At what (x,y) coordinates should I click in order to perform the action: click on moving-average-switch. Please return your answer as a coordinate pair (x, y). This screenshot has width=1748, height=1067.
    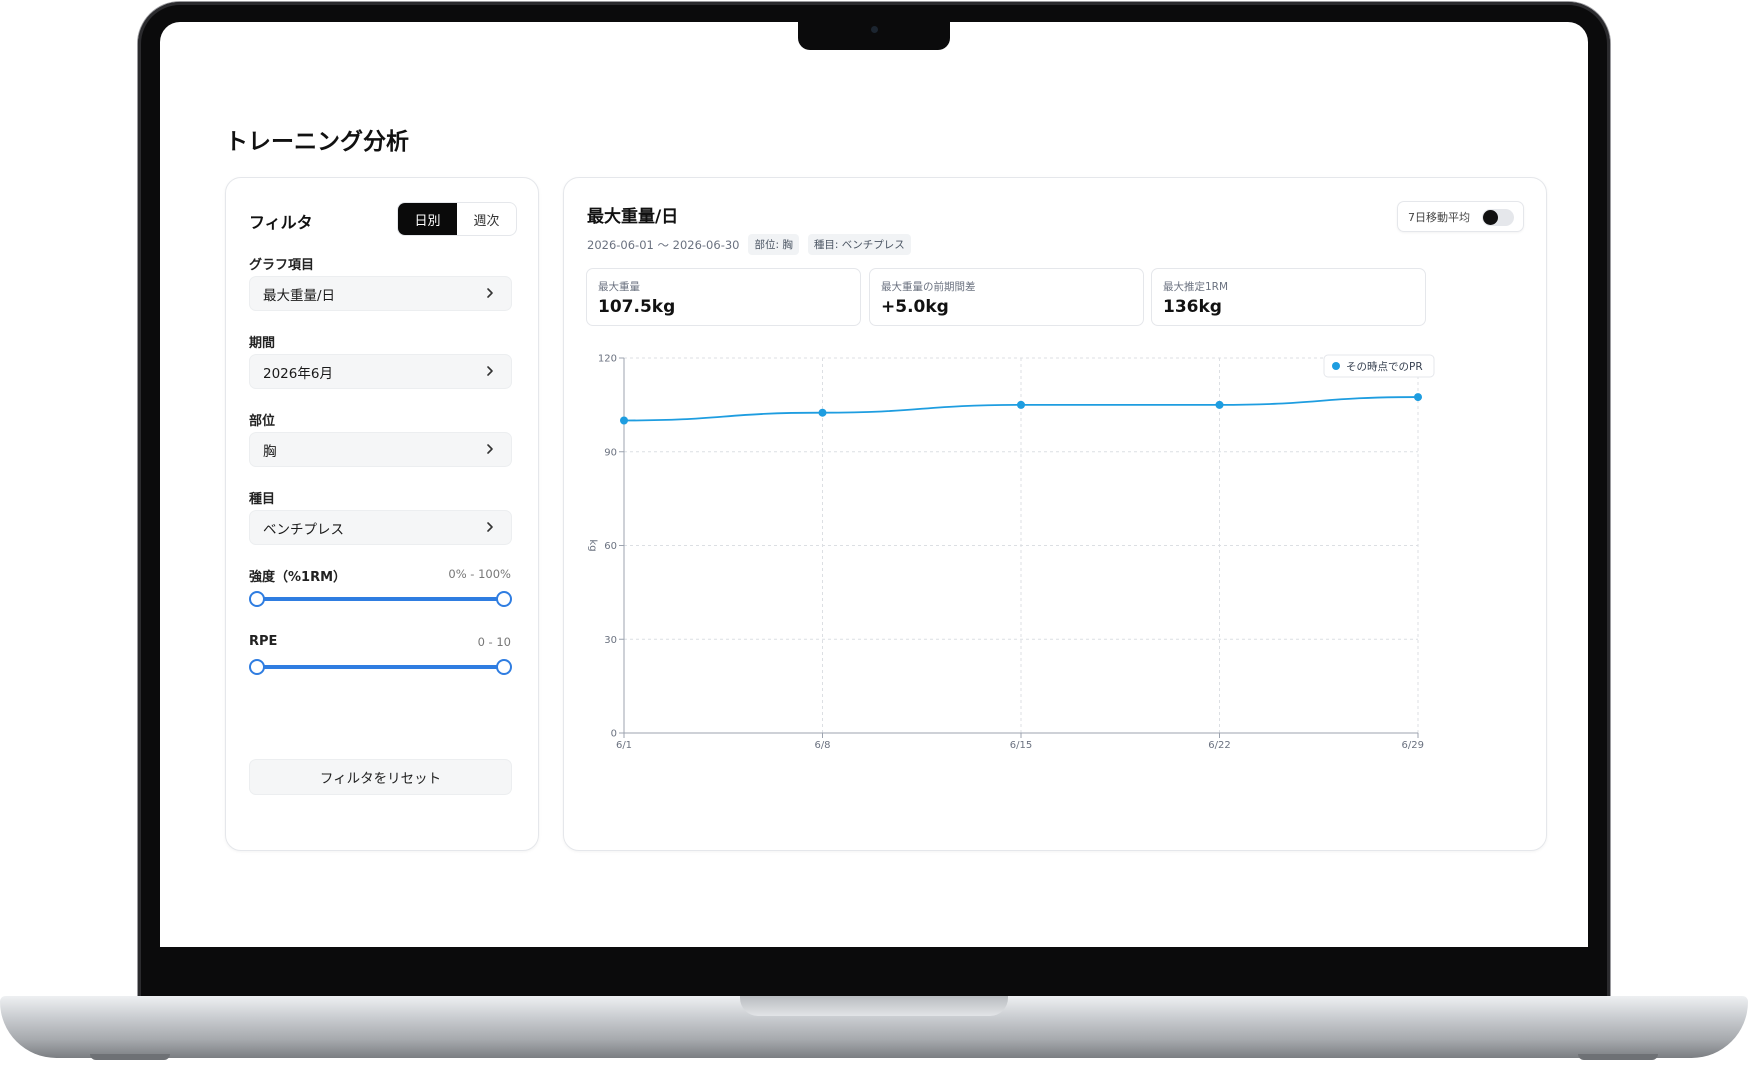
    Looking at the image, I should click on (1498, 217).